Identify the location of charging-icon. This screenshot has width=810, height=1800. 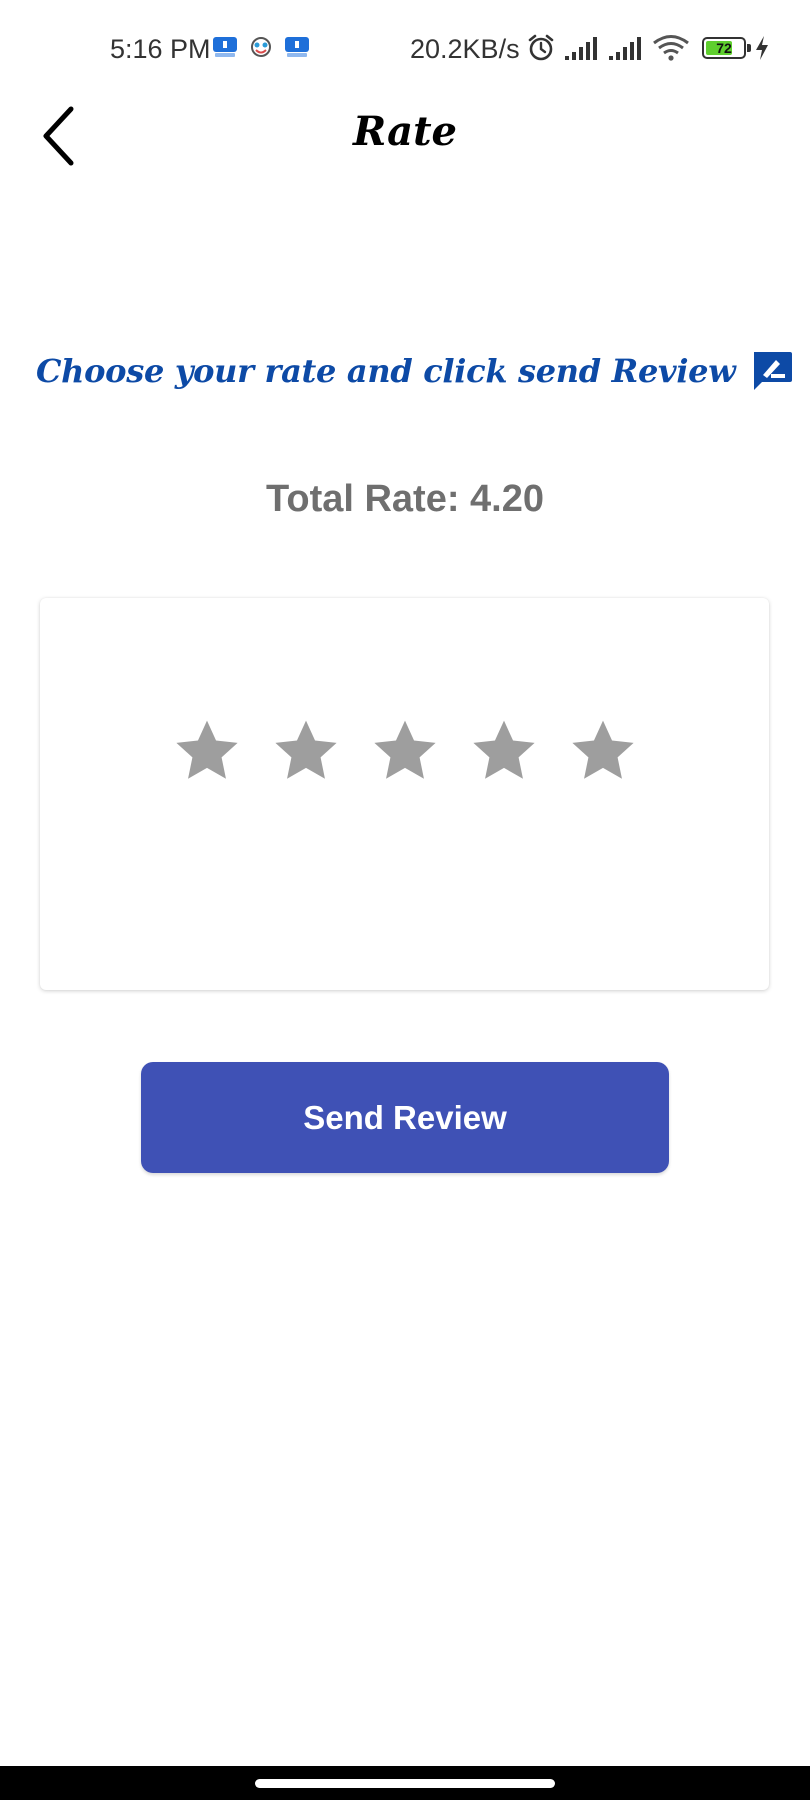
(762, 48).